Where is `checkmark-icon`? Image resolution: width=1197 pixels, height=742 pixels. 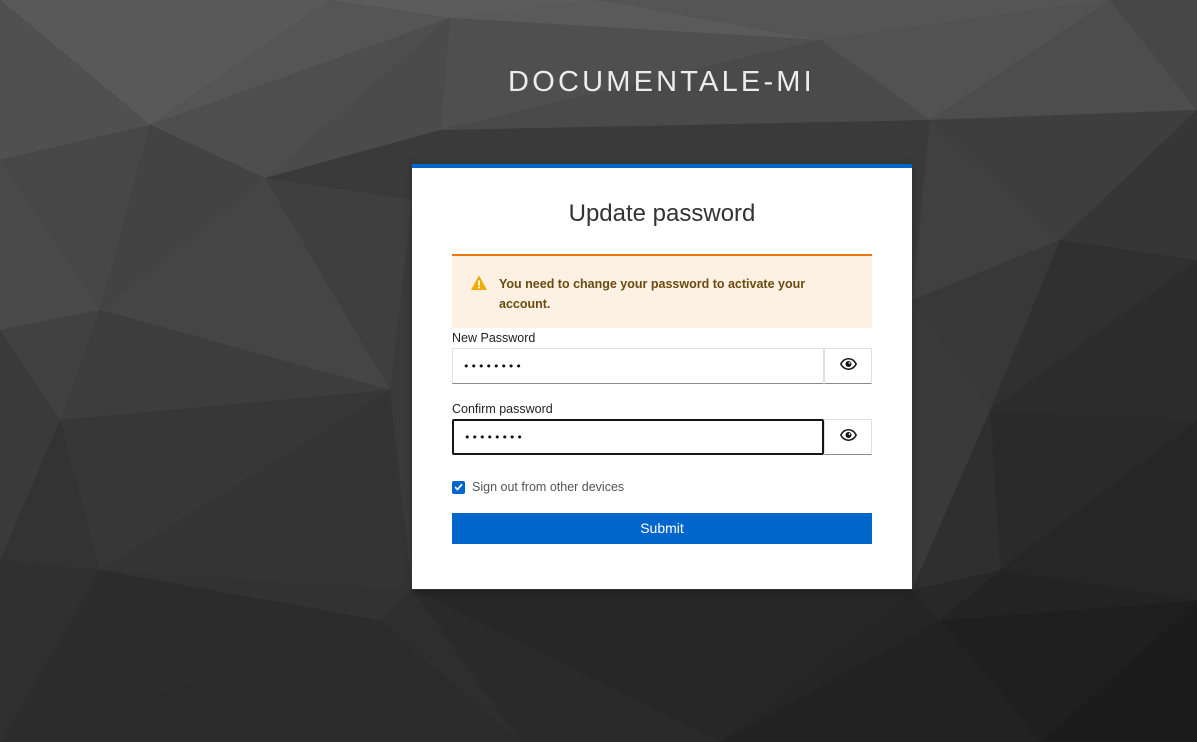 checkmark-icon is located at coordinates (458, 487).